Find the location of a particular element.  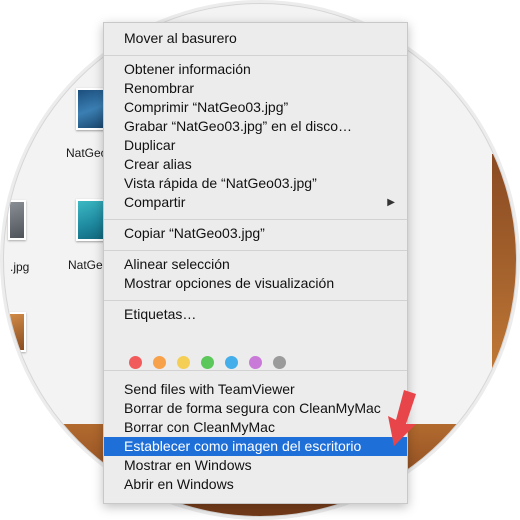

submenu-arrow-icon: ▶ is located at coordinates (391, 202).